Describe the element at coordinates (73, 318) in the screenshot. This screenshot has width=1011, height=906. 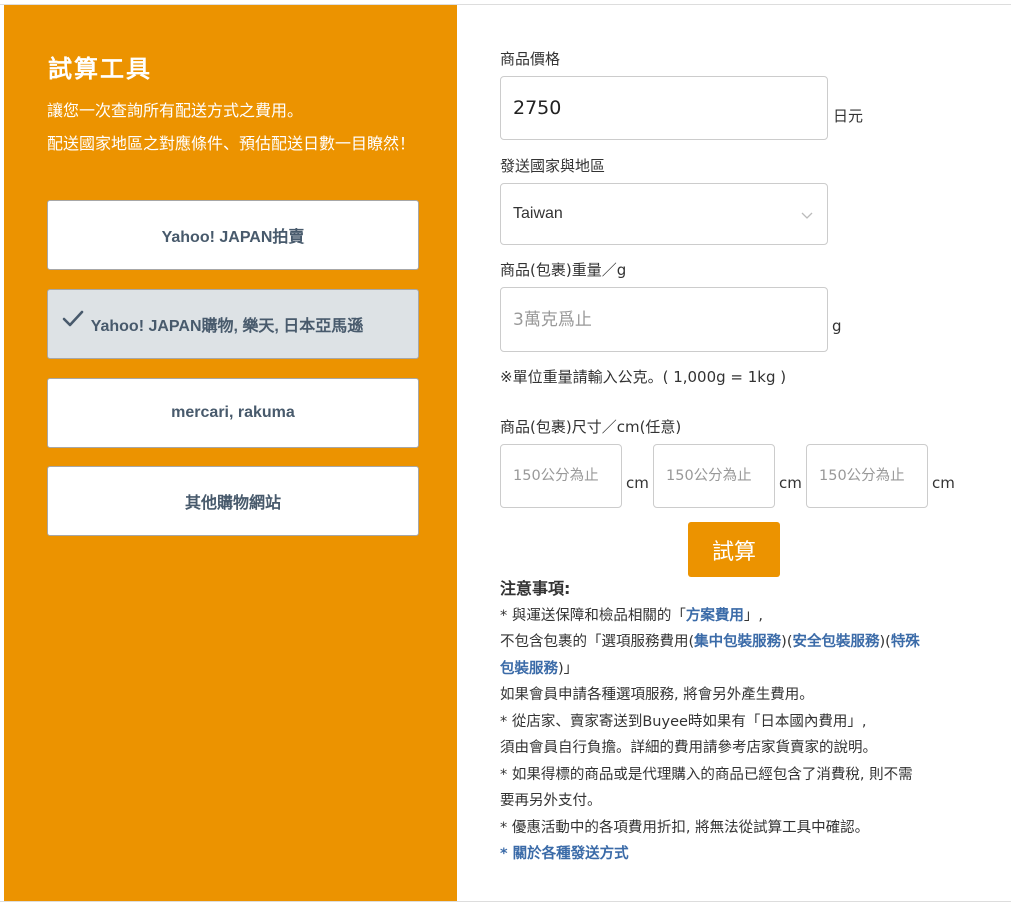
I see `checkmark-icon` at that location.